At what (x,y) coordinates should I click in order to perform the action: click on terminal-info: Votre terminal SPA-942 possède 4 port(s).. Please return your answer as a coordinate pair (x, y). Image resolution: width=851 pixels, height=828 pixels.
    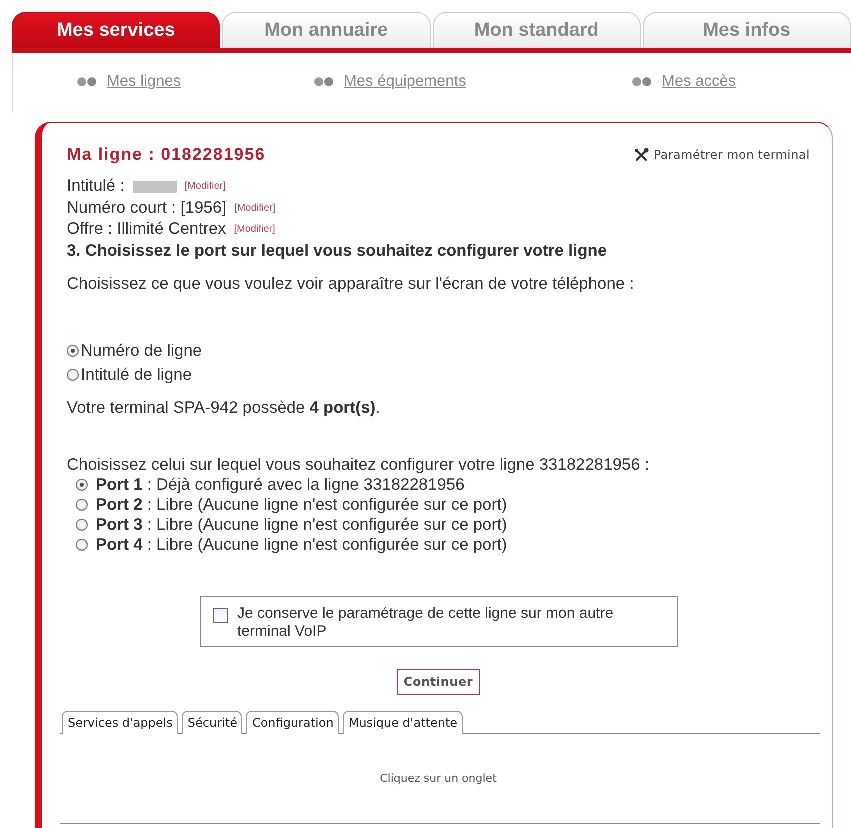
    Looking at the image, I should click on (224, 408).